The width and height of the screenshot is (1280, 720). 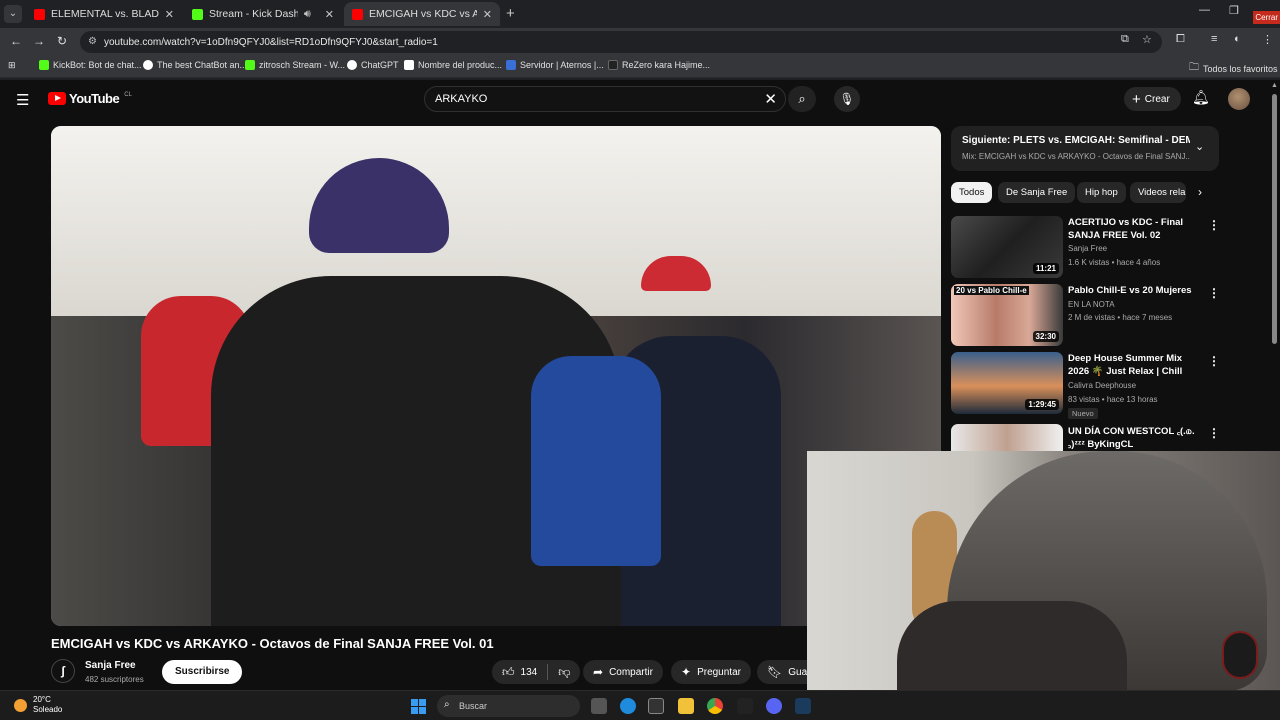 What do you see at coordinates (529, 672) in the screenshot?
I see `like-count: 134` at bounding box center [529, 672].